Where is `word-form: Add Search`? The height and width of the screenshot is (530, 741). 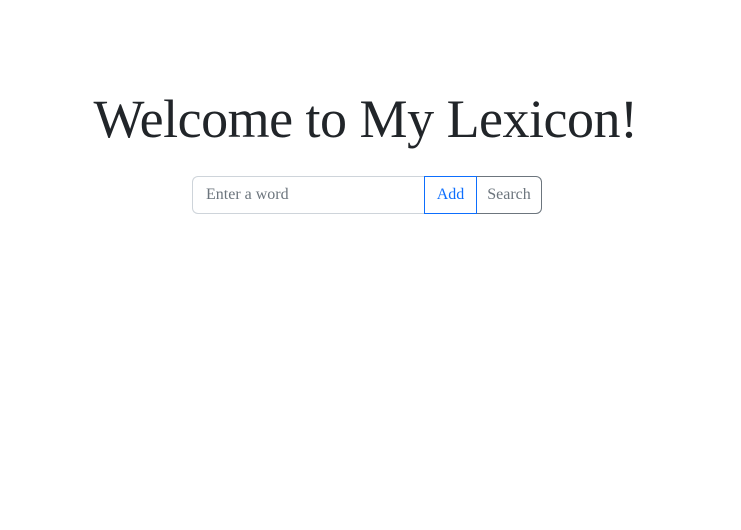
word-form: Add Search is located at coordinates (367, 195).